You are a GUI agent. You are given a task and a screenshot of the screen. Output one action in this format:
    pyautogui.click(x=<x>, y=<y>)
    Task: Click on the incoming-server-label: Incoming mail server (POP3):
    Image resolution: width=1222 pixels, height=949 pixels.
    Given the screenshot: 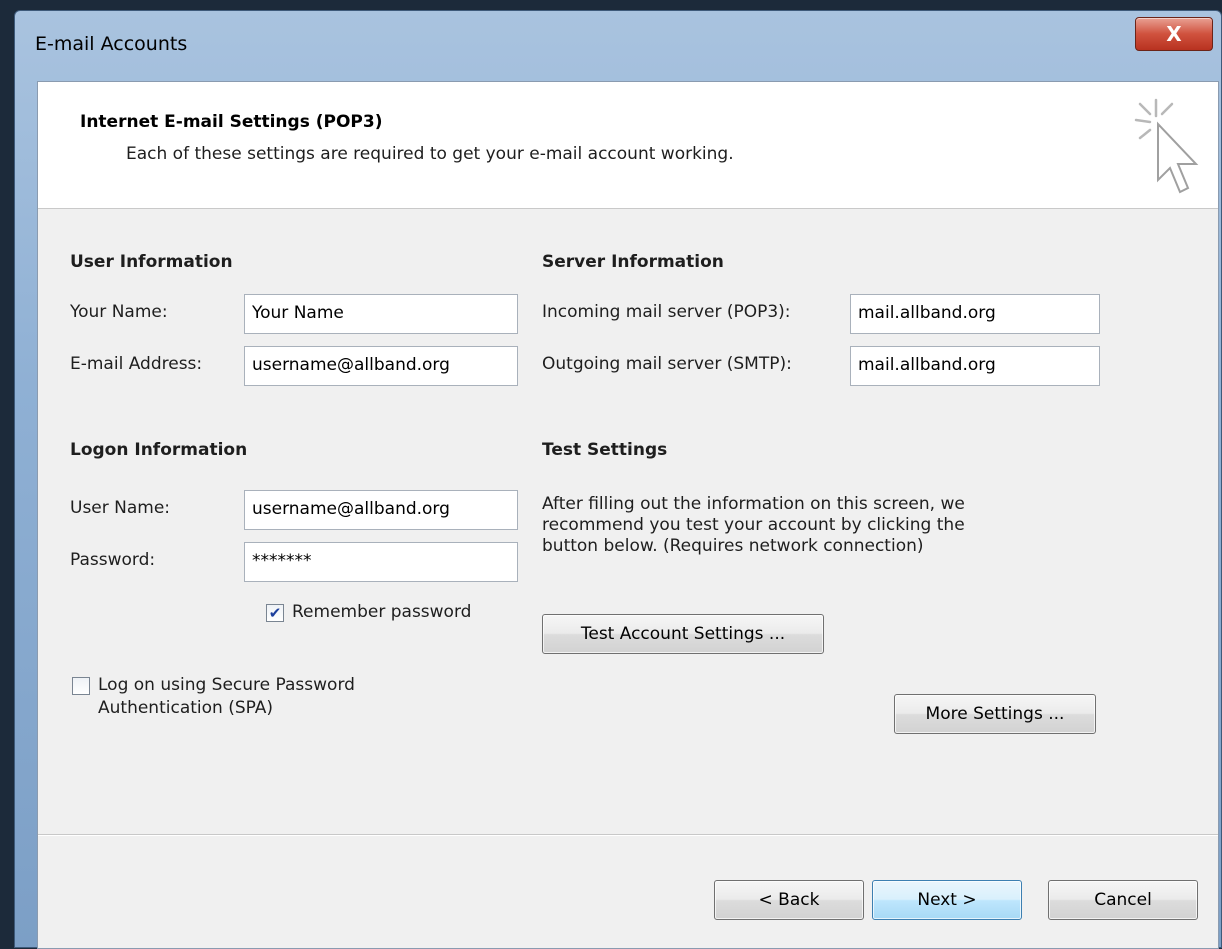 What is the action you would take?
    pyautogui.click(x=666, y=312)
    